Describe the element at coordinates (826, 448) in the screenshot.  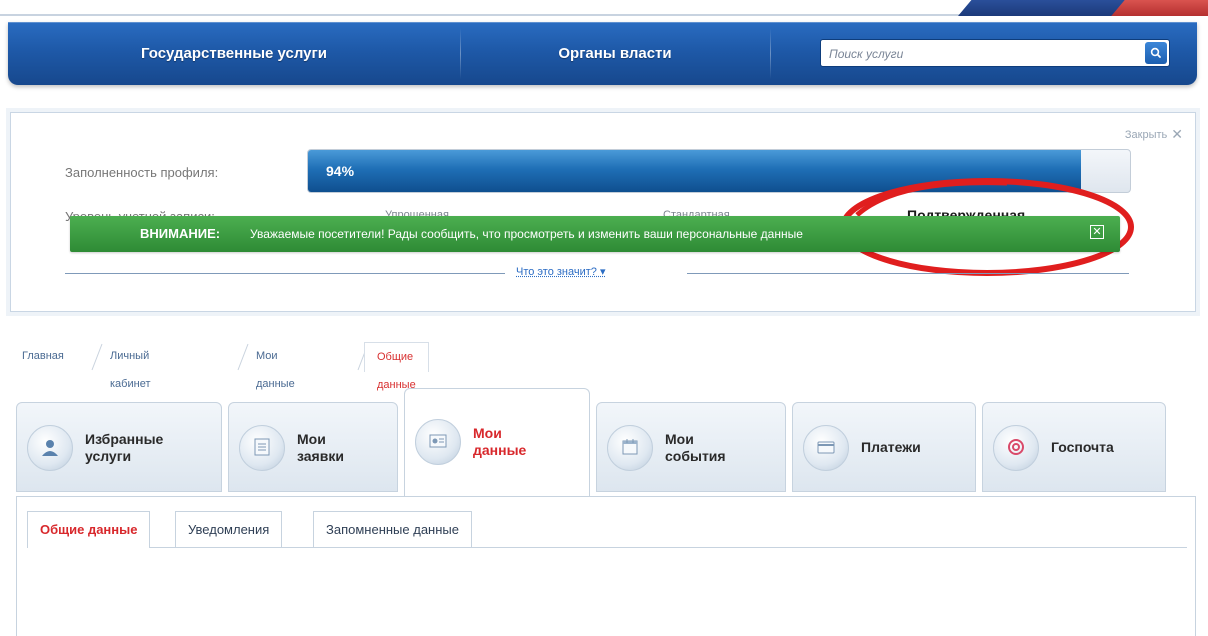
I see `payment-icon` at that location.